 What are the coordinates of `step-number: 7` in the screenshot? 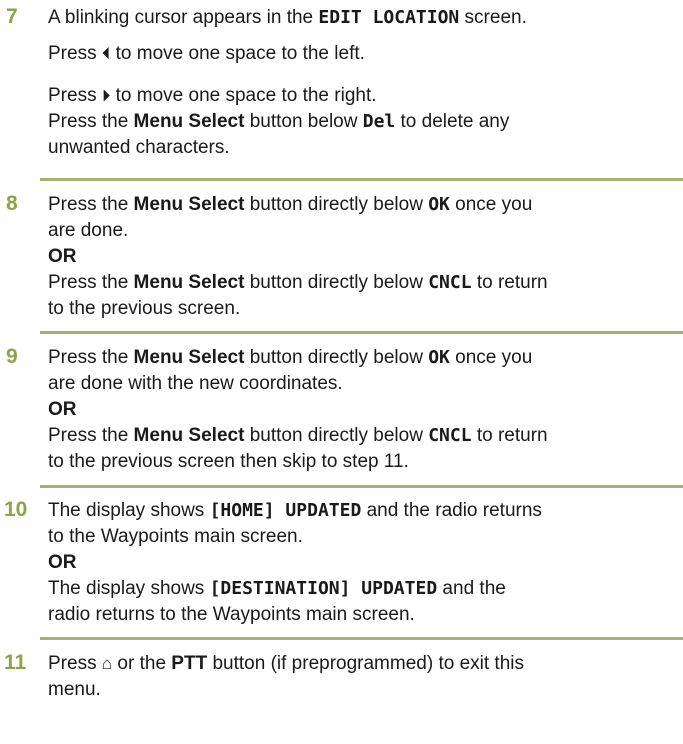 It's located at (12, 16).